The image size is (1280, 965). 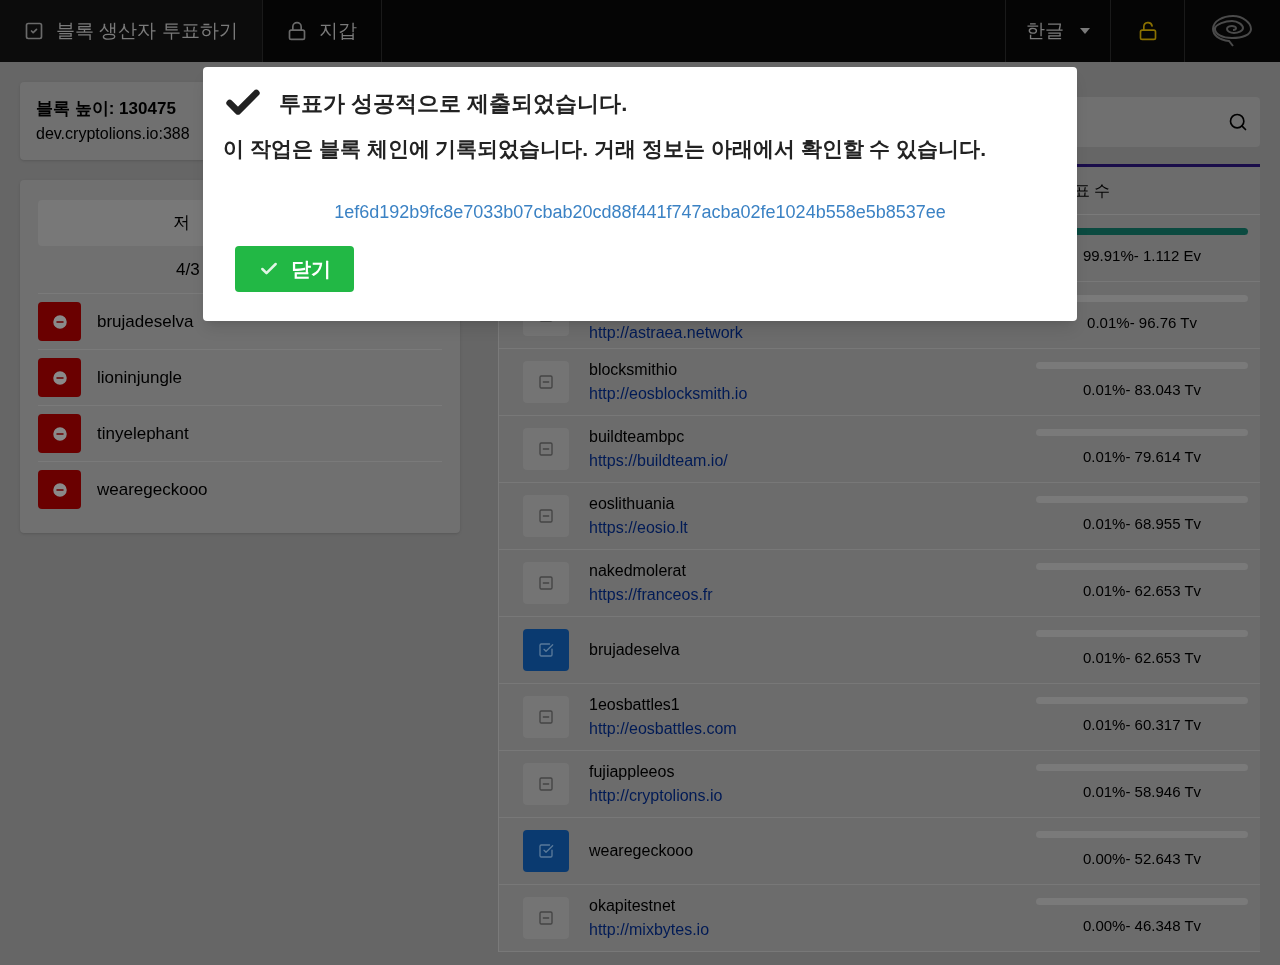 What do you see at coordinates (640, 212) in the screenshot?
I see `transaction-link: 1ef6d192b9fc8e7033b07cbab20cd88f441f747acba02fe1024b558e5b8537ee` at bounding box center [640, 212].